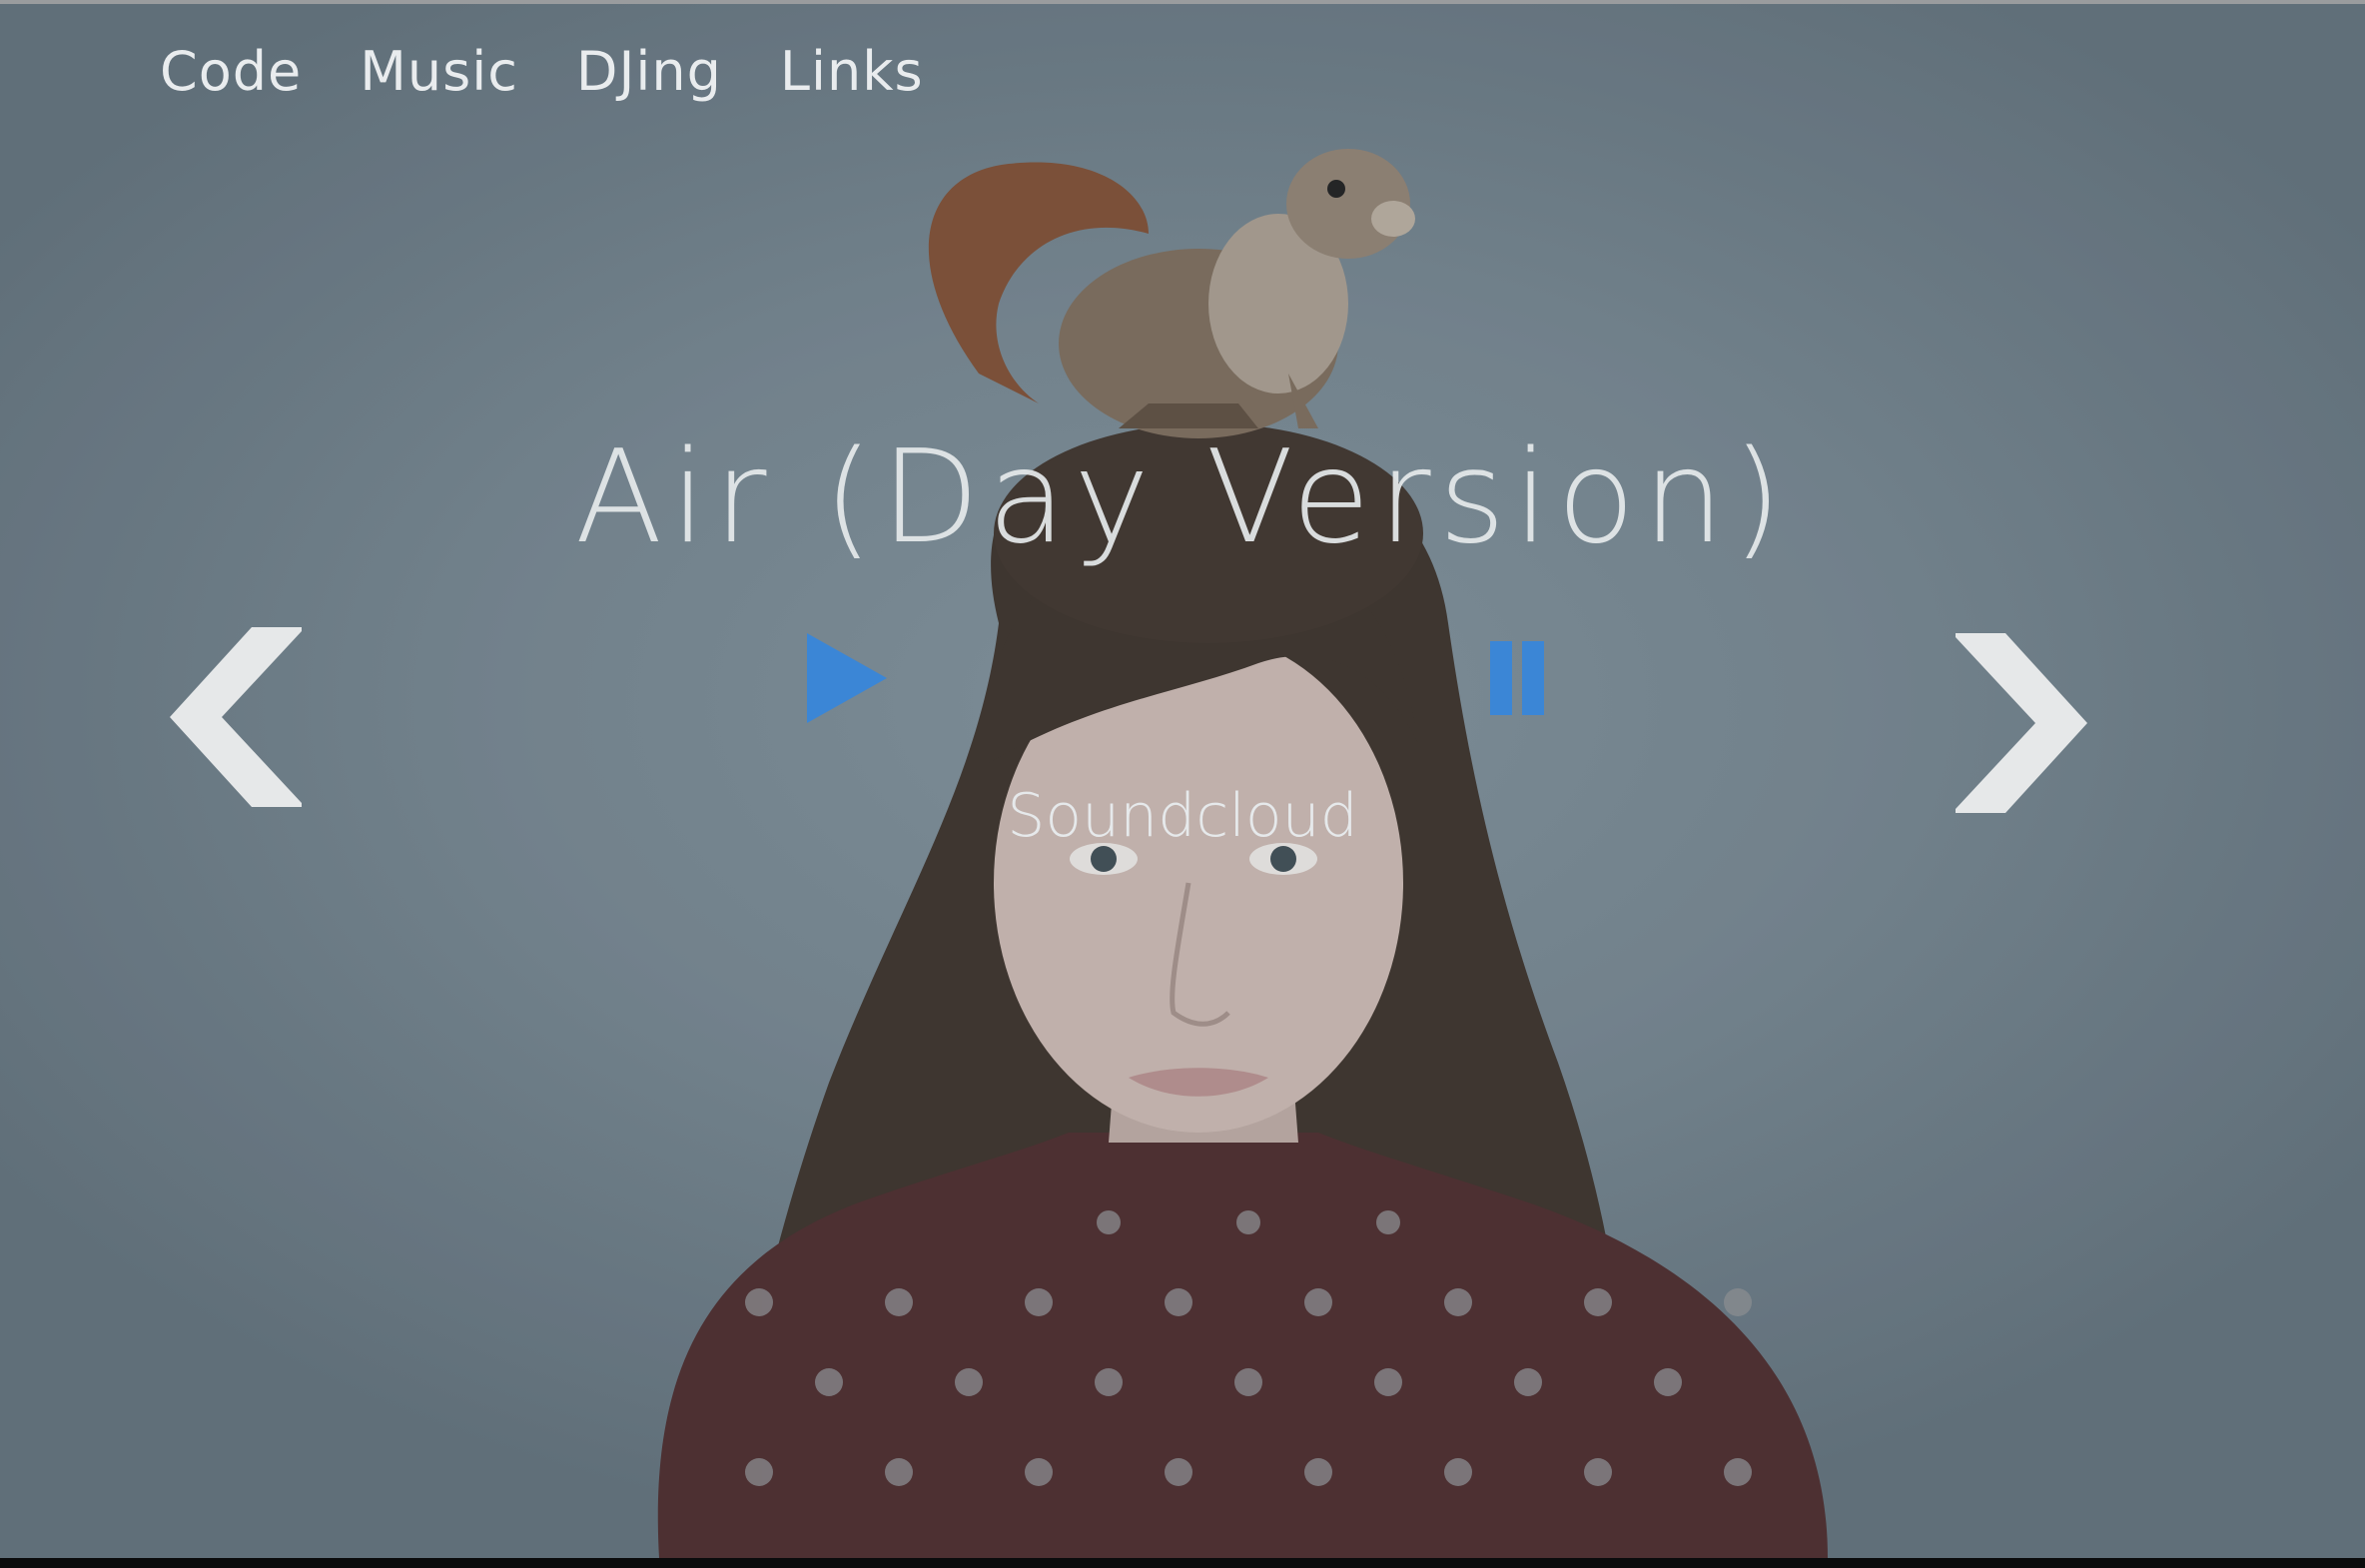 This screenshot has width=2365, height=1568. I want to click on main-nav: Code Music DJing Links, so click(542, 71).